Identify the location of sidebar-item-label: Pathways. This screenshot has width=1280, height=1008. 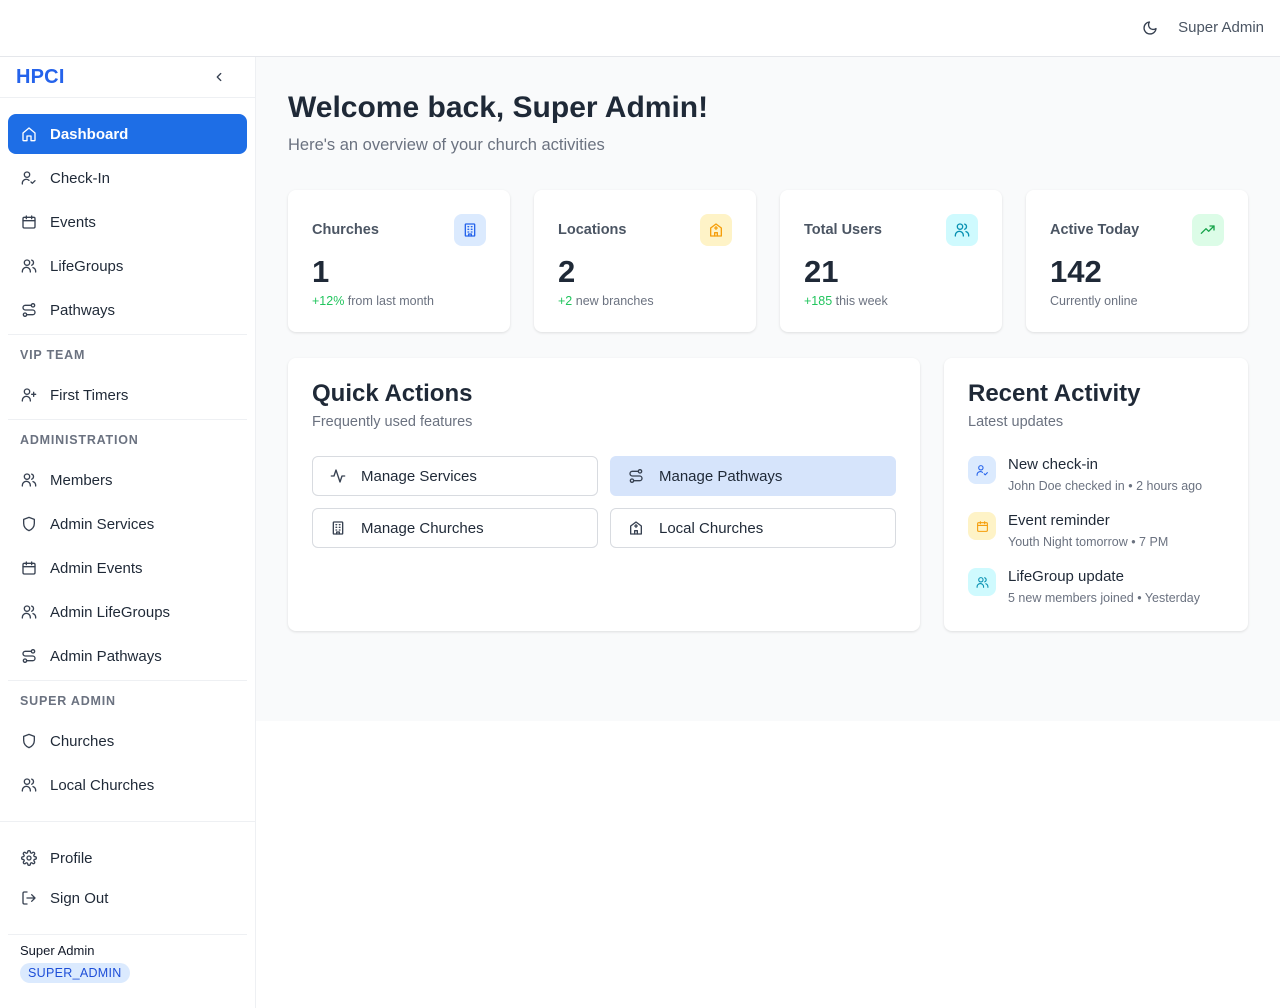
(83, 310).